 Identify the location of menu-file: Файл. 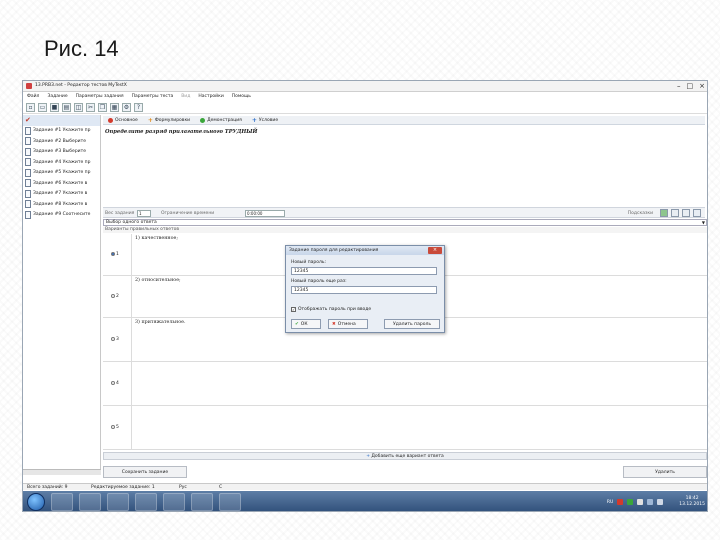
(33, 97).